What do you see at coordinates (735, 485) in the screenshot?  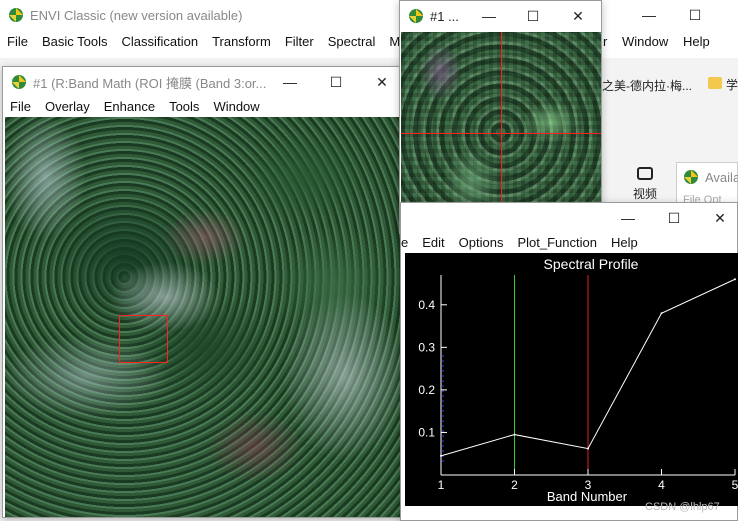 I see `x-tick-label: 5` at bounding box center [735, 485].